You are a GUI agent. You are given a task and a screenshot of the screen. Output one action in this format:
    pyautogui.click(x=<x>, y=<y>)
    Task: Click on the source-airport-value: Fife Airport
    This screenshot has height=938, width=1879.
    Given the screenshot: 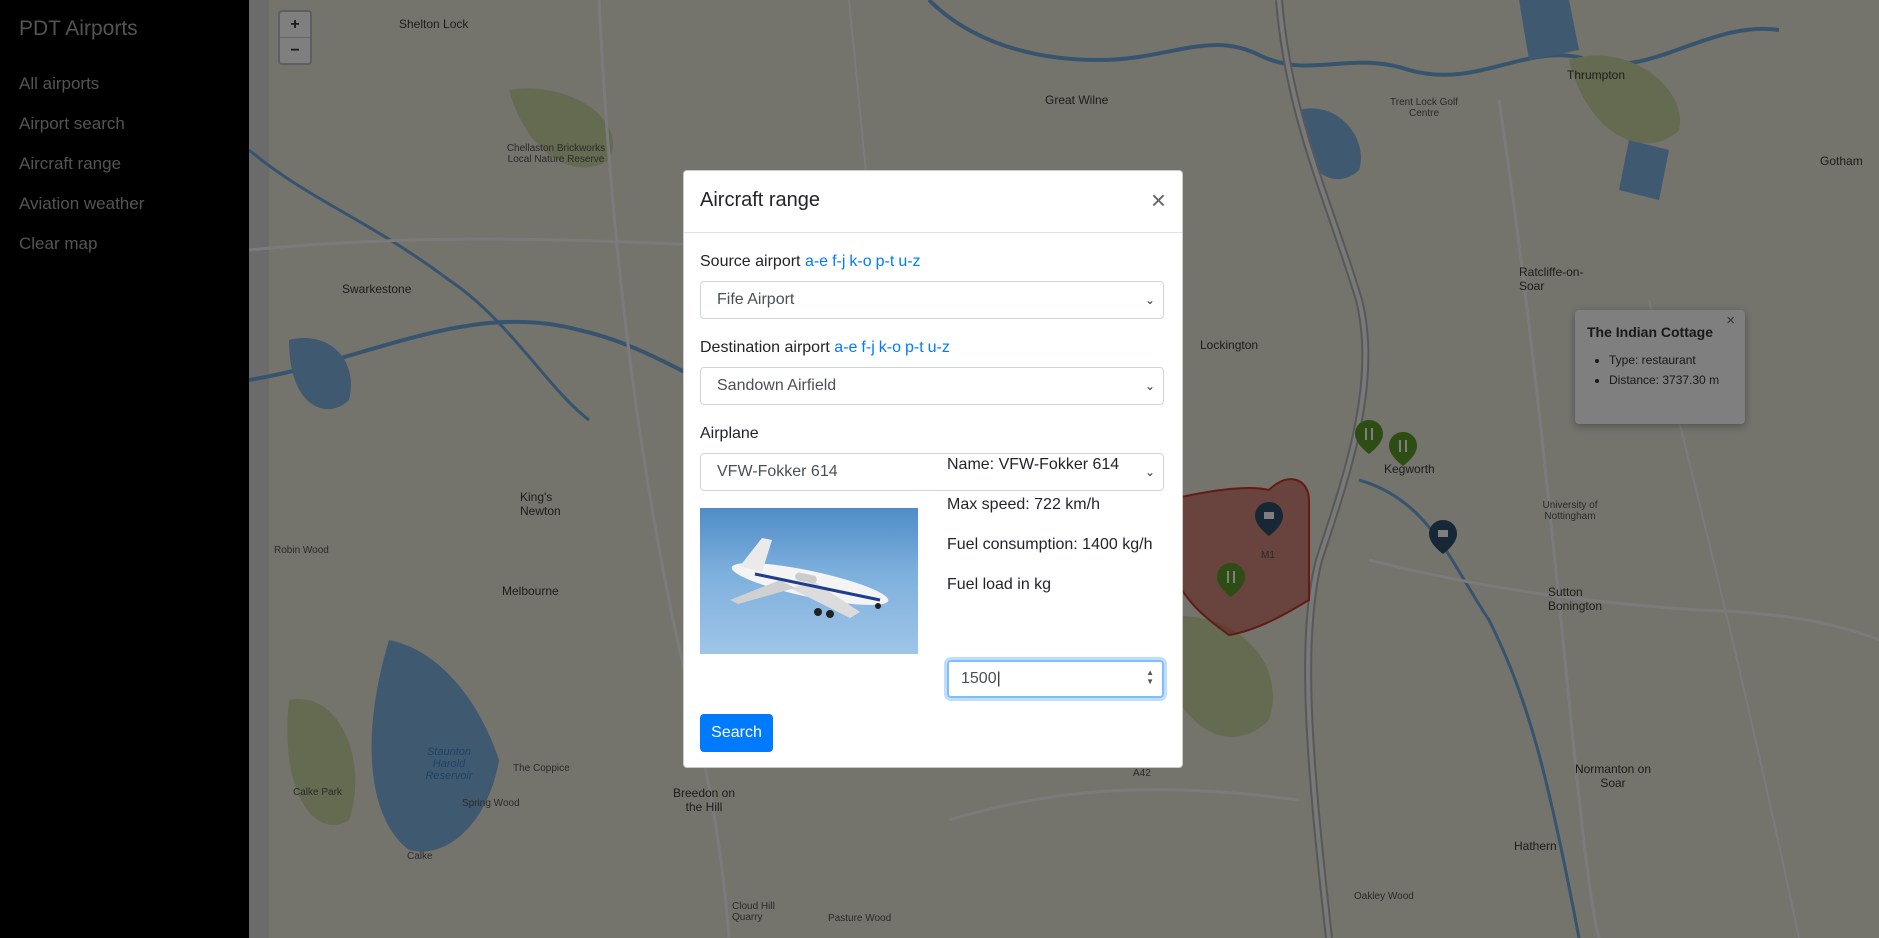 What is the action you would take?
    pyautogui.click(x=756, y=299)
    